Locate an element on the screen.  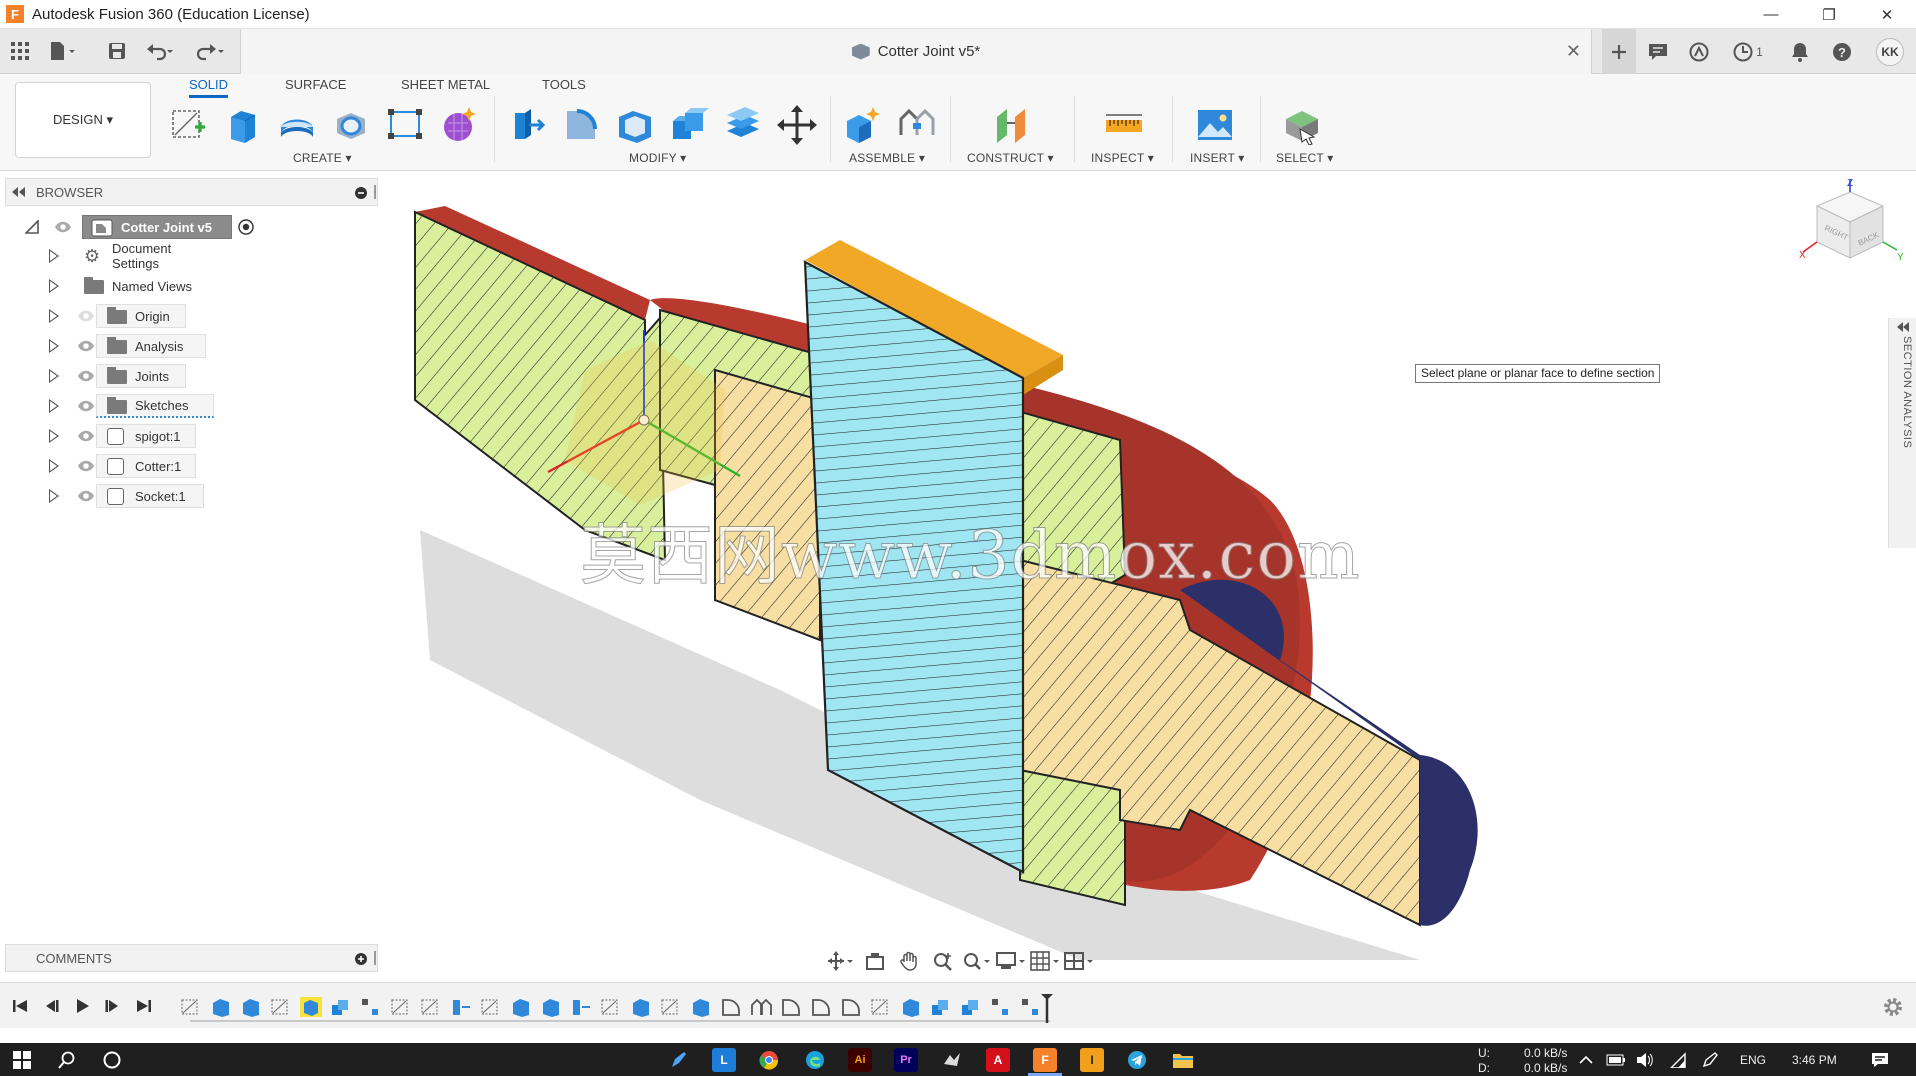
timeline-combine-icon is located at coordinates (971, 1007).